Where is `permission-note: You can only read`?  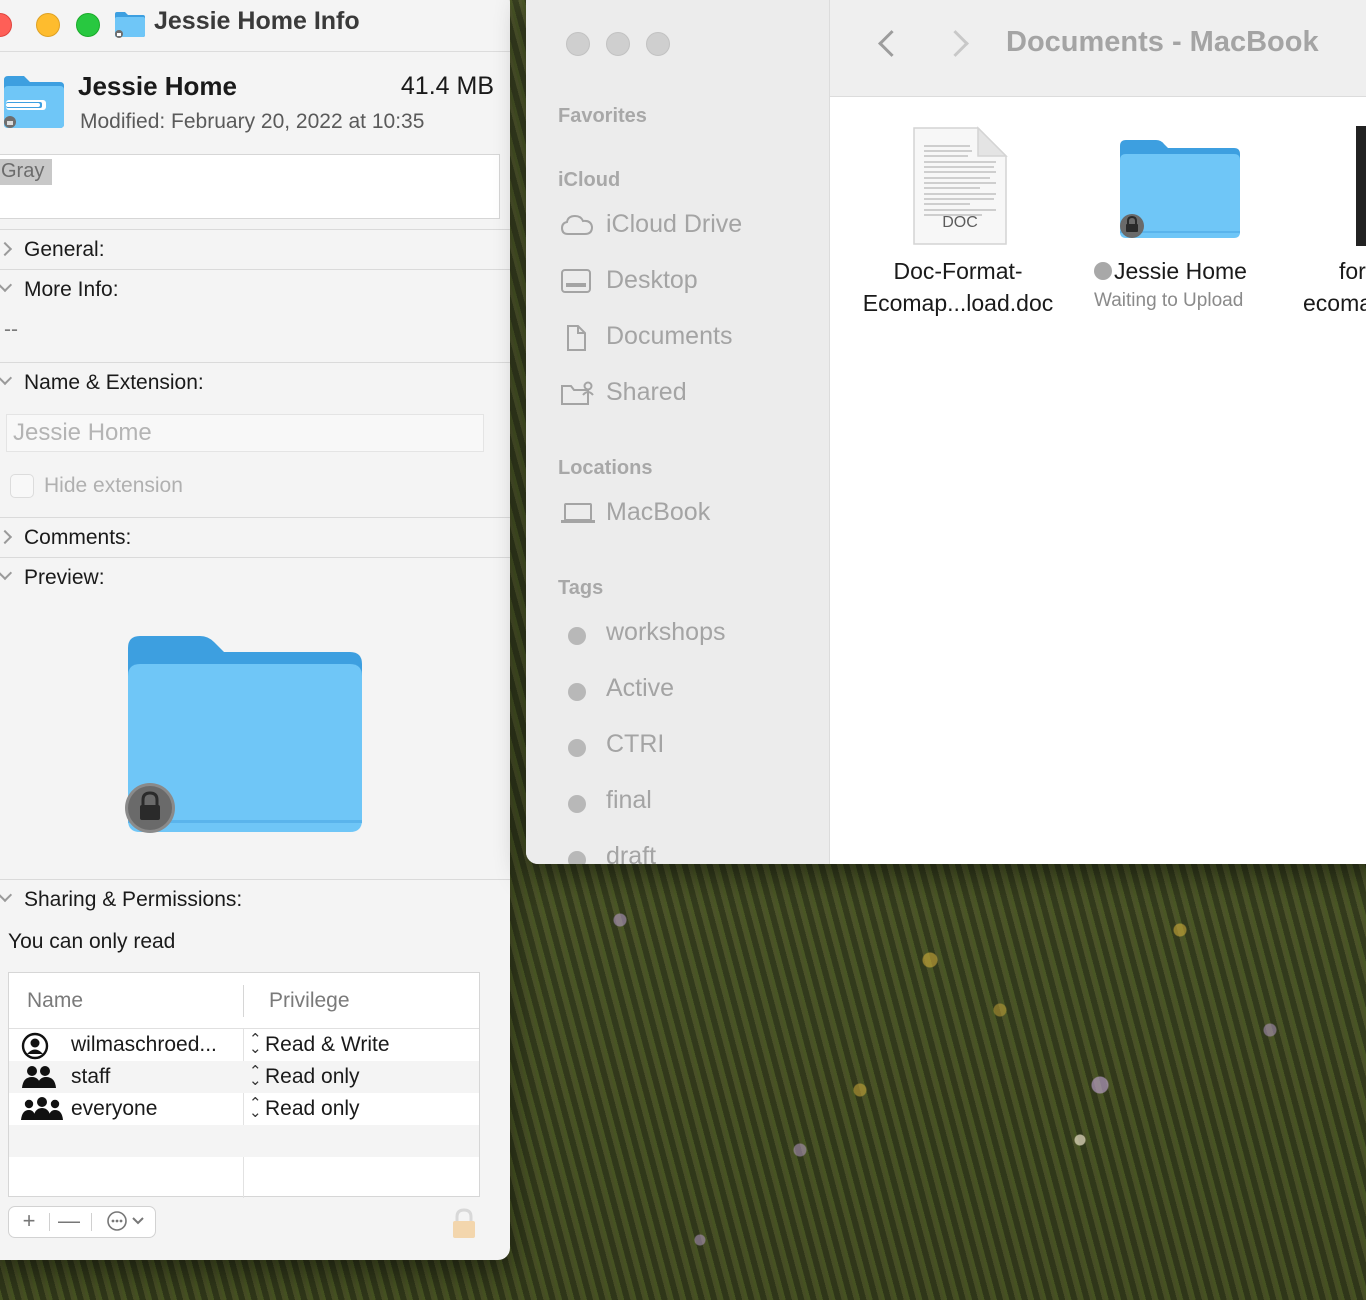 permission-note: You can only read is located at coordinates (92, 941).